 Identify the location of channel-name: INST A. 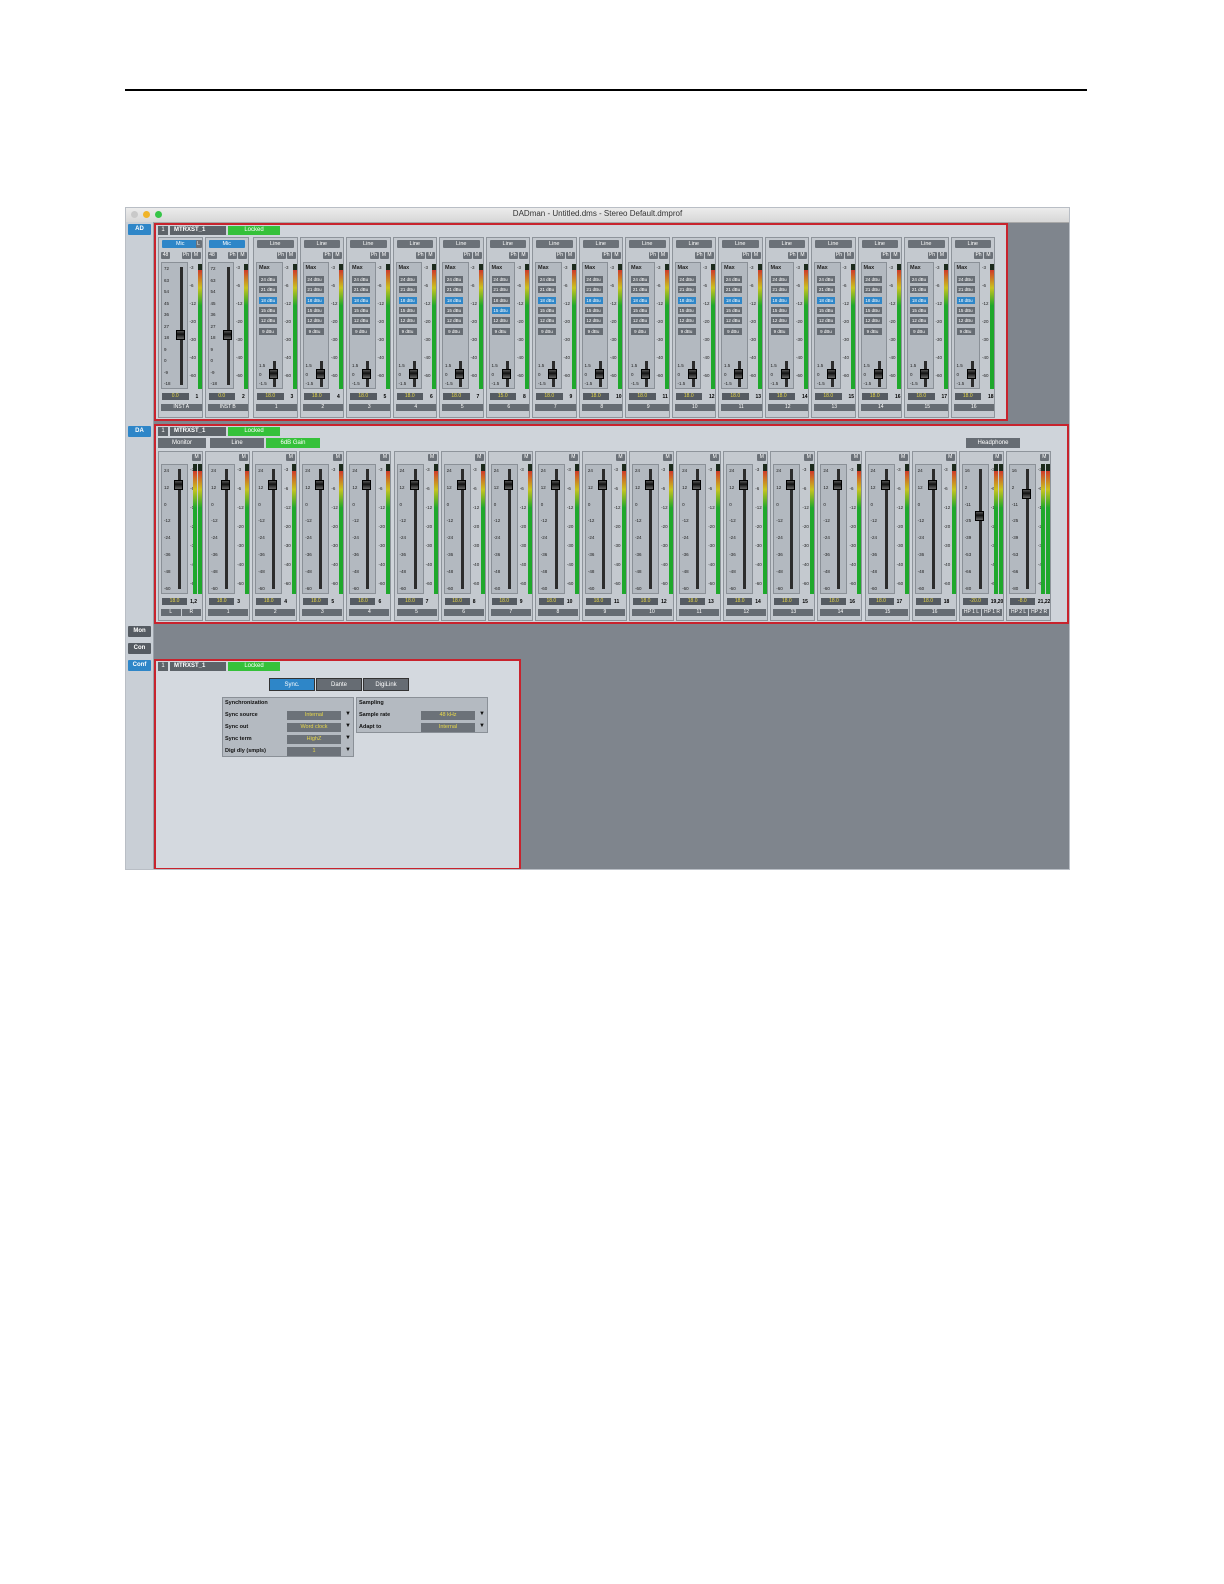
(181, 407).